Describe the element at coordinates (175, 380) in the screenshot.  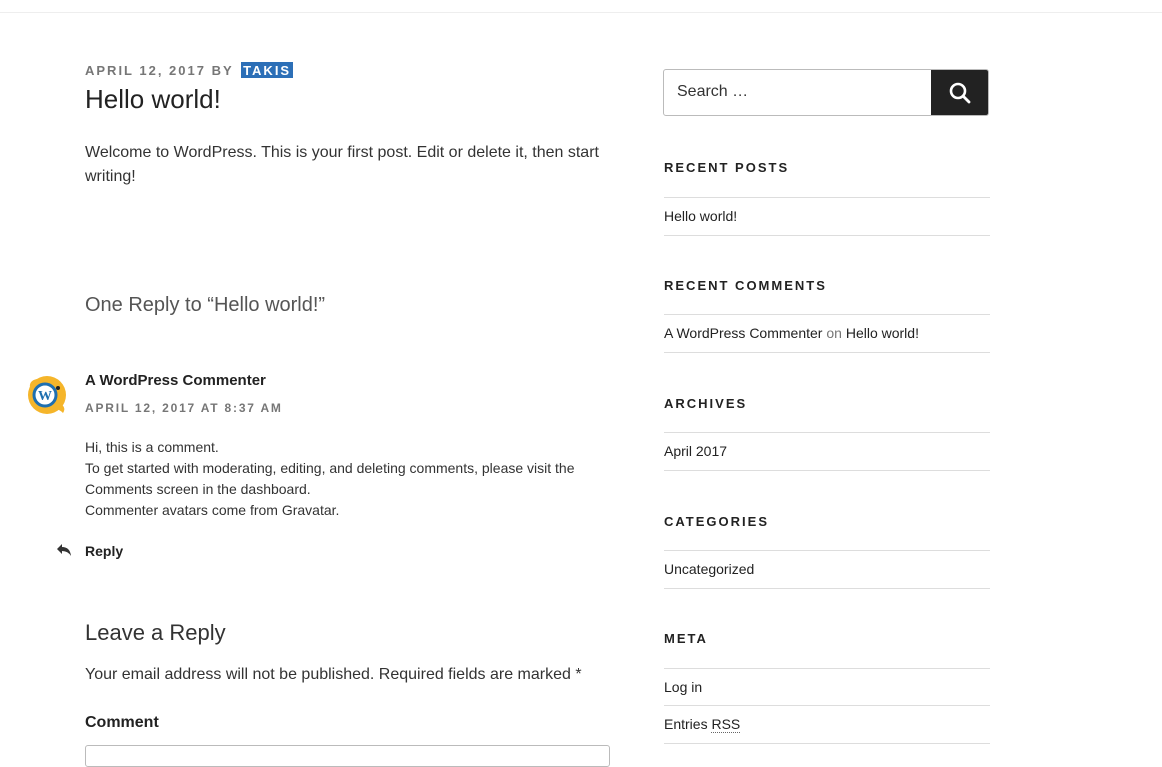
I see `comment-author-link: A WordPress Commenter` at that location.